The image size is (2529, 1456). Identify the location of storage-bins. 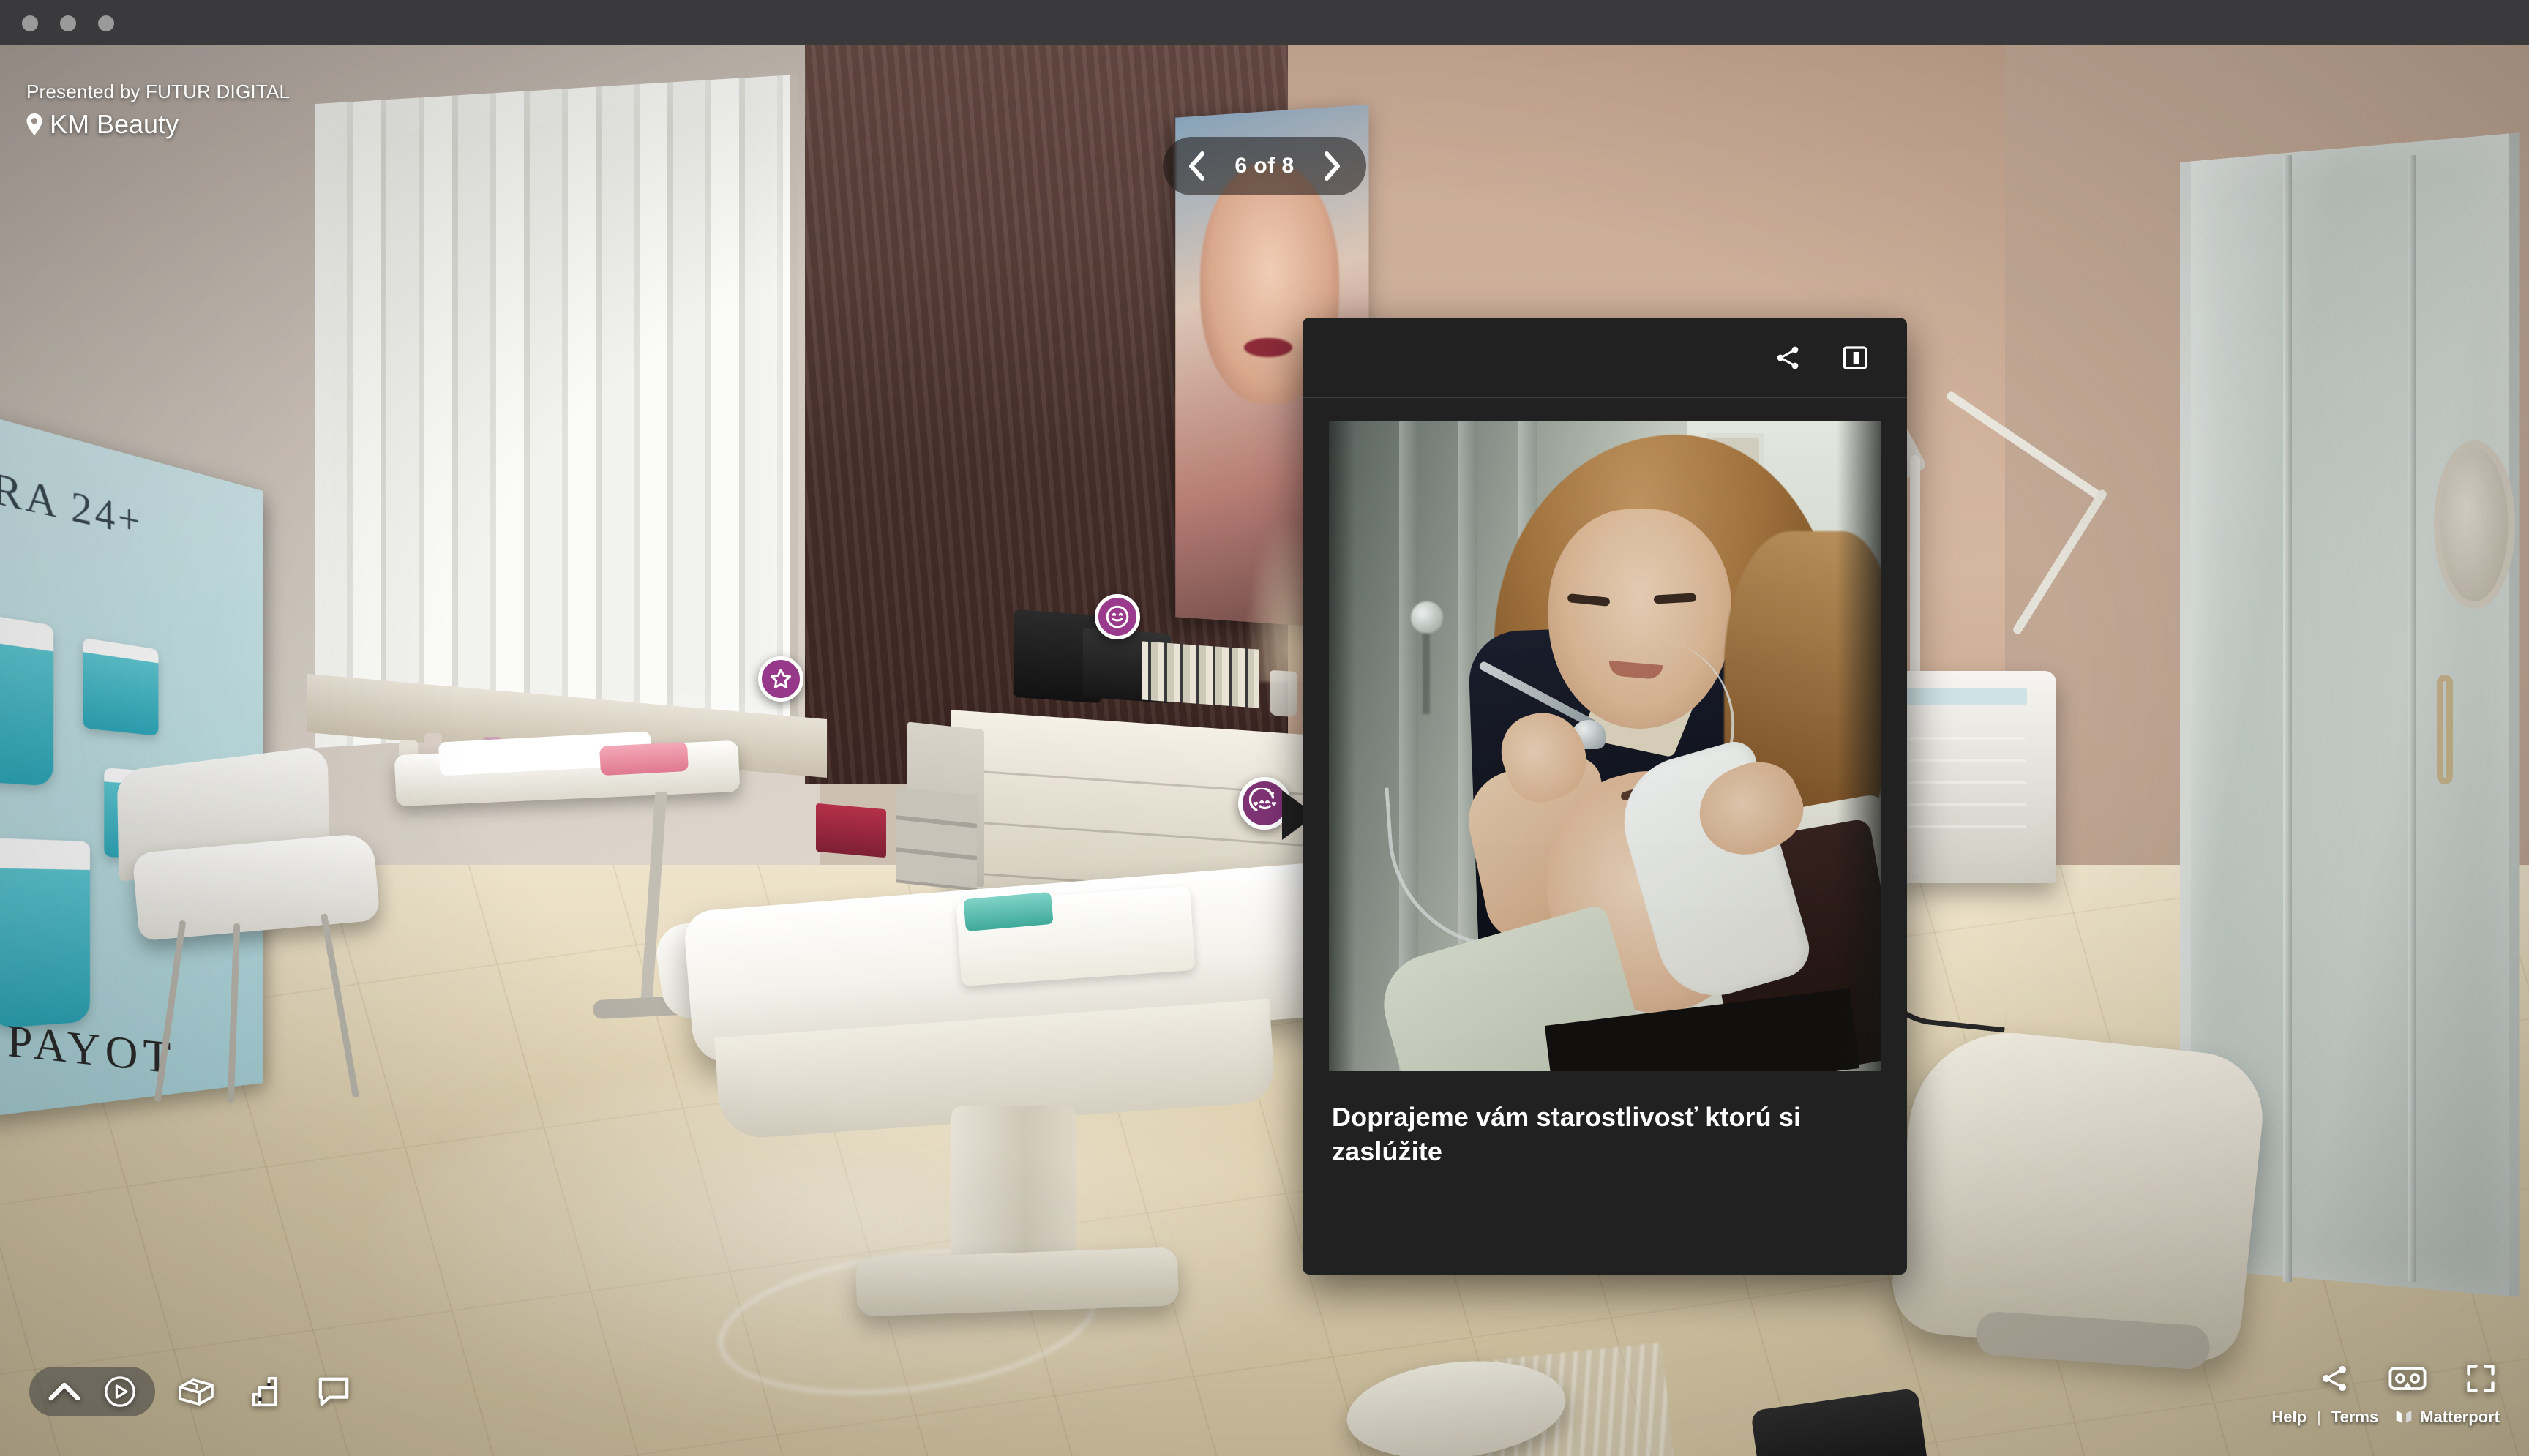
(936, 839).